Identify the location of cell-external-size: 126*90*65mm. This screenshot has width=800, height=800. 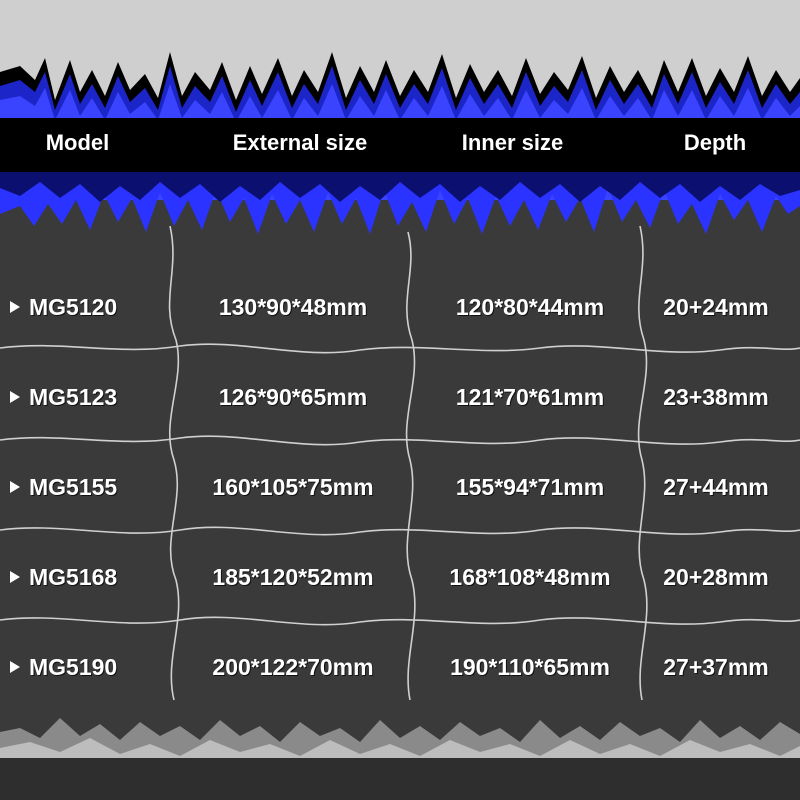
(293, 397).